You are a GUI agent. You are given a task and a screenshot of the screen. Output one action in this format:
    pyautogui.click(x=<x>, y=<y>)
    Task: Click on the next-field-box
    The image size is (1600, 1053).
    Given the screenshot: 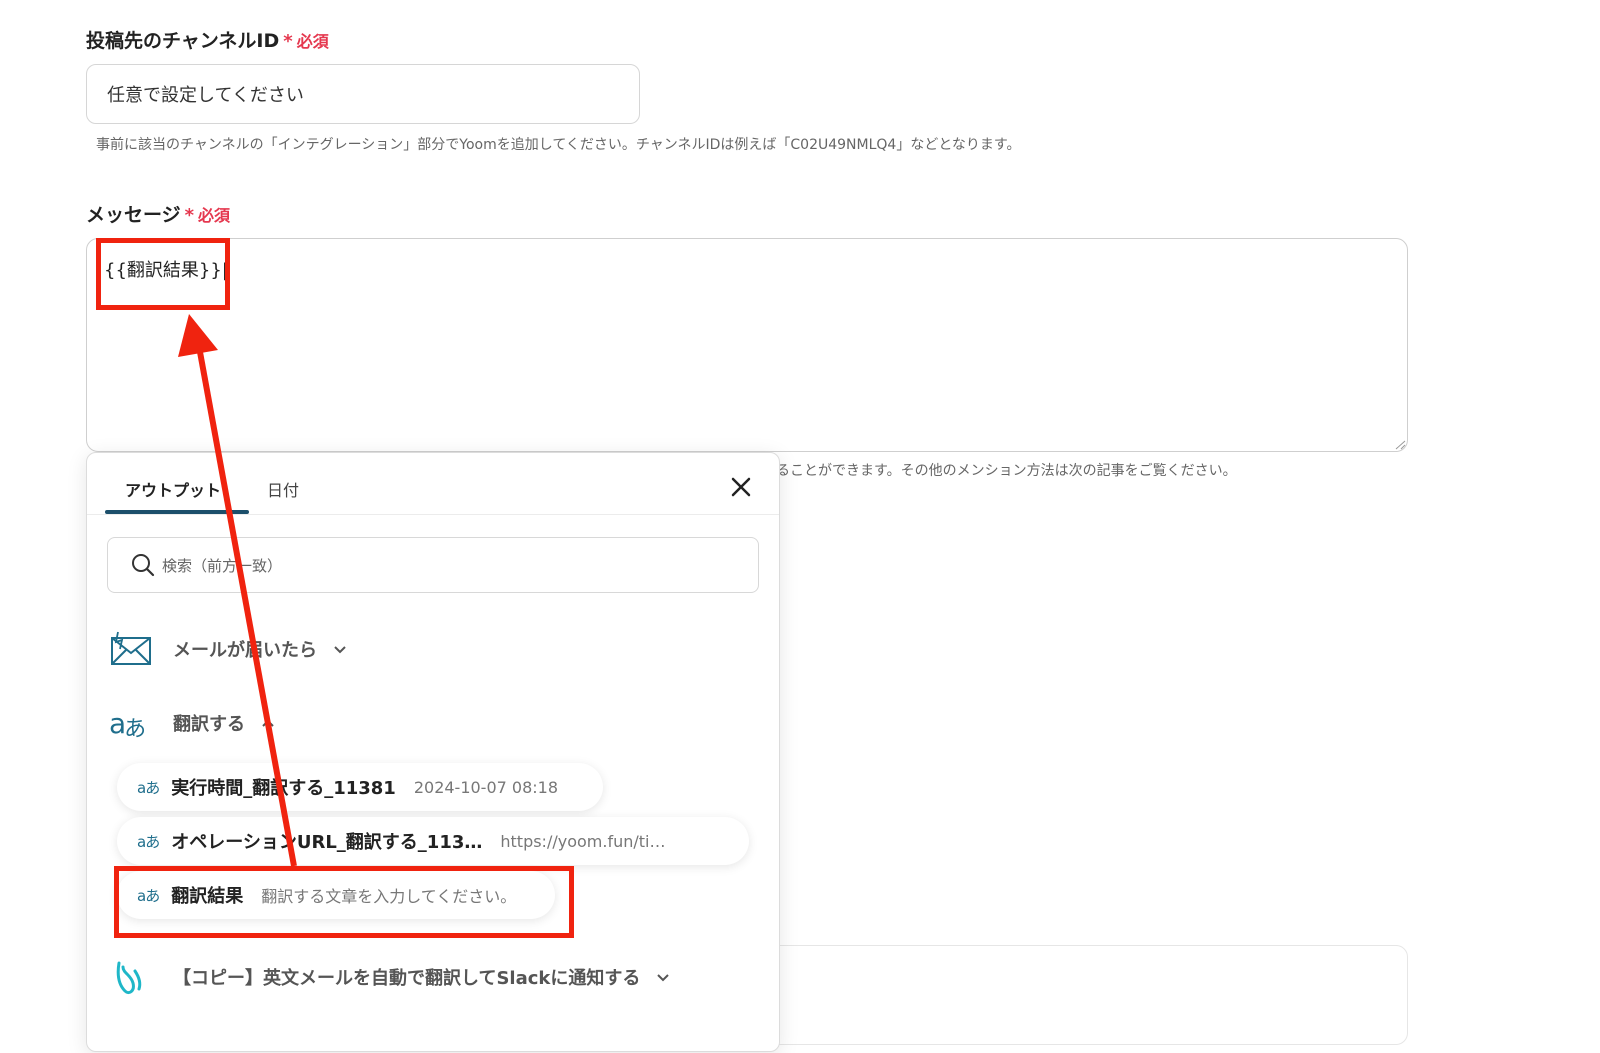 What is the action you would take?
    pyautogui.click(x=1084, y=995)
    